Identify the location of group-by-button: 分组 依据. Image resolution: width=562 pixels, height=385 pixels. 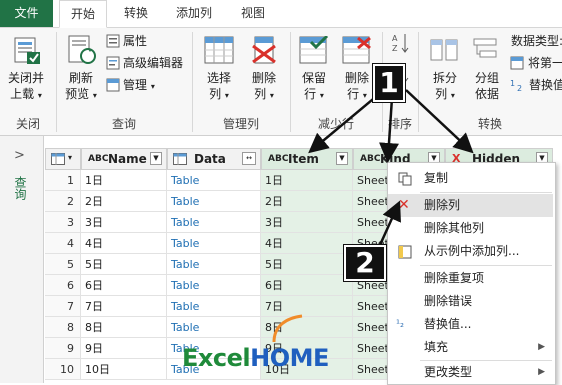
(487, 86).